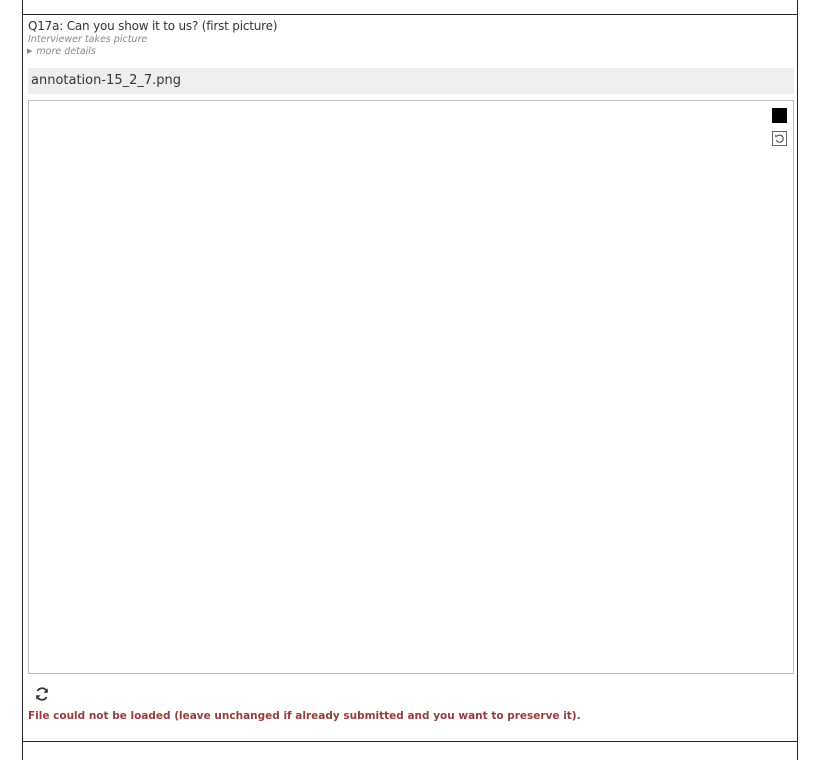 This screenshot has width=814, height=760. What do you see at coordinates (30, 51) in the screenshot?
I see `caret-right-icon: ▶` at bounding box center [30, 51].